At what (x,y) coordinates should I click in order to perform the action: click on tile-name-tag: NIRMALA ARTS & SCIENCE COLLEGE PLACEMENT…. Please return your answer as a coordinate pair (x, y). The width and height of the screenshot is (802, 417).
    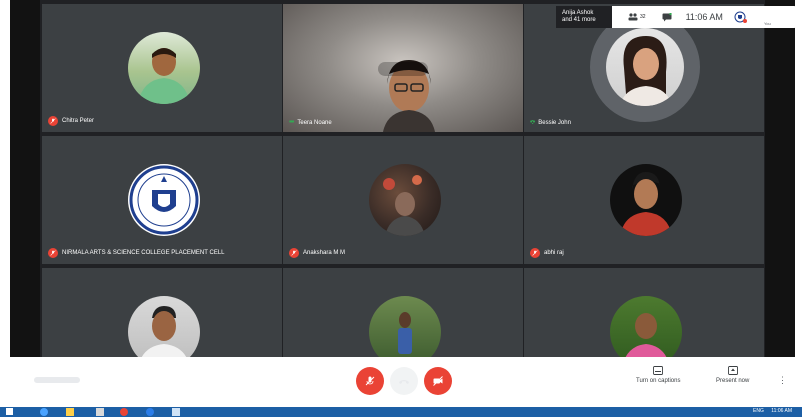
    Looking at the image, I should click on (136, 253).